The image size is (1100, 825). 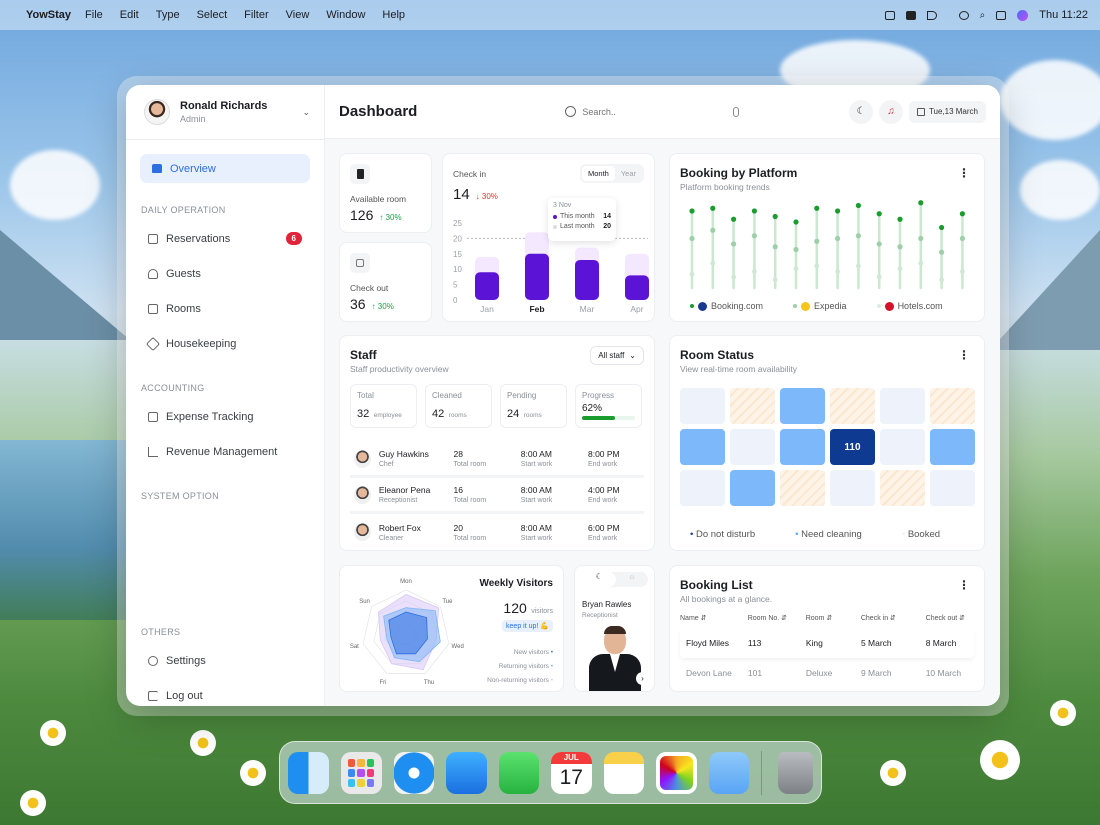 What do you see at coordinates (225, 119) in the screenshot?
I see `profile: Ronald Richards Admin ⌄` at bounding box center [225, 119].